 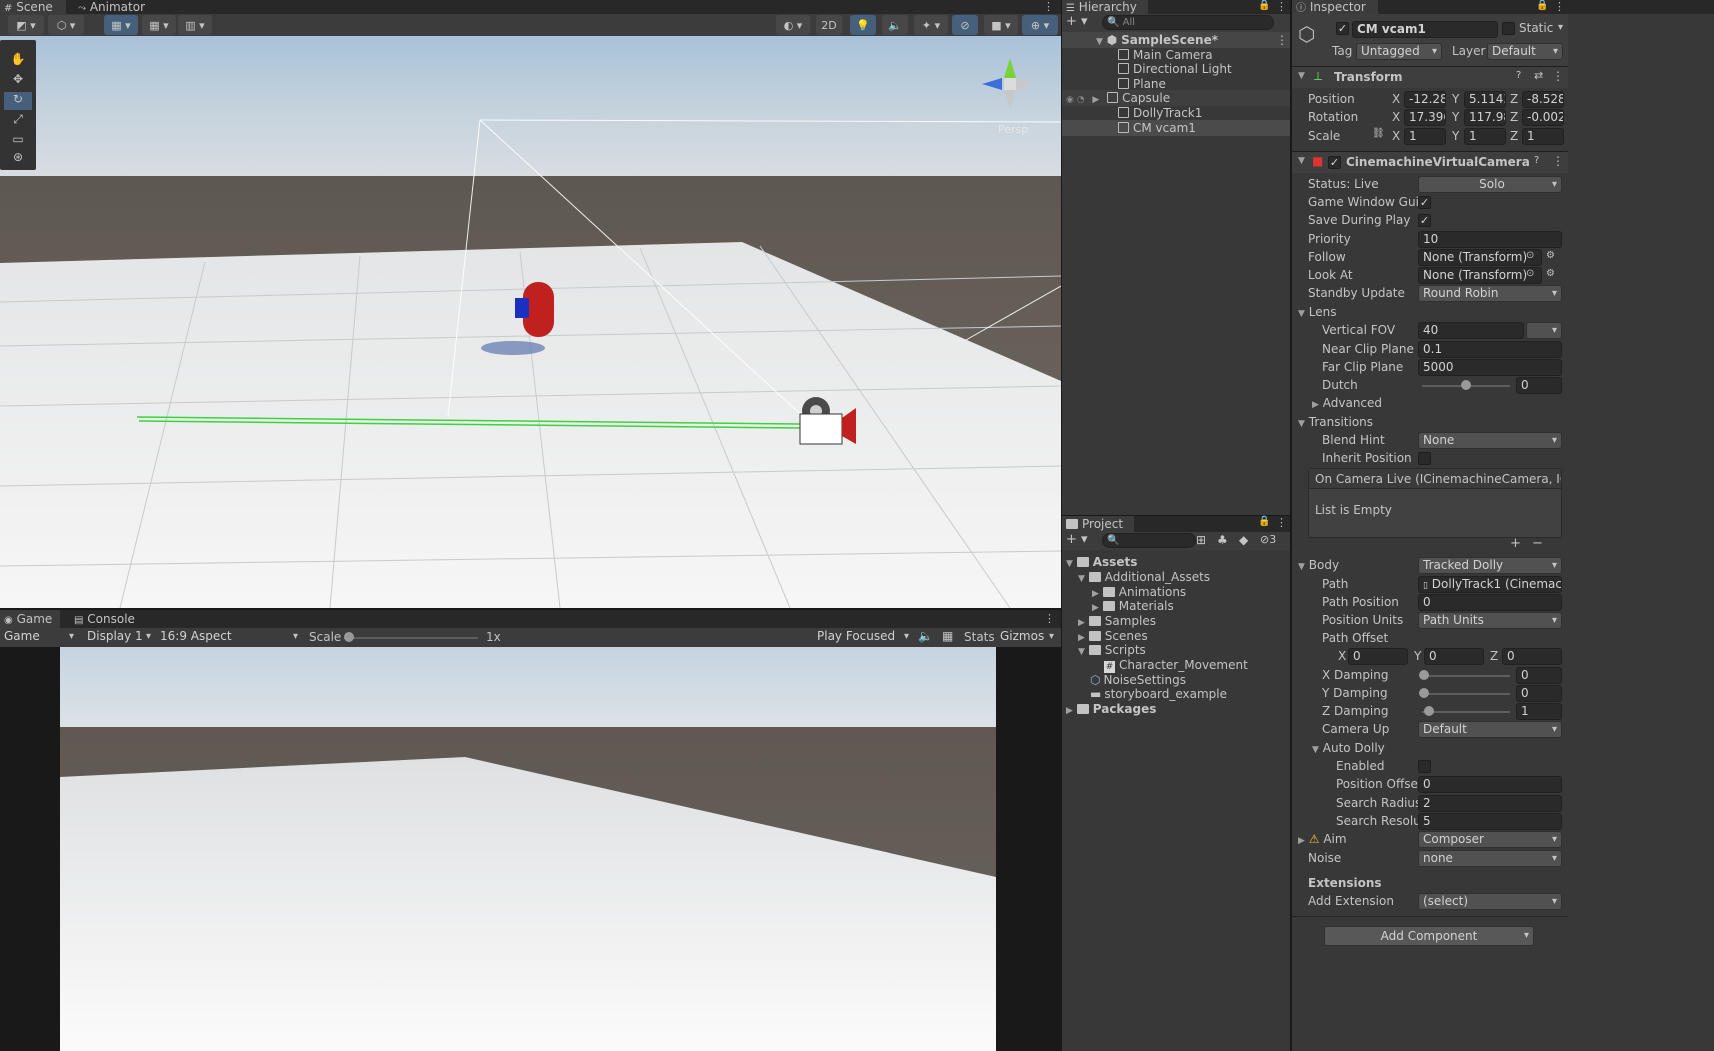 What do you see at coordinates (1466, 676) in the screenshot?
I see `x-damping-slider-track` at bounding box center [1466, 676].